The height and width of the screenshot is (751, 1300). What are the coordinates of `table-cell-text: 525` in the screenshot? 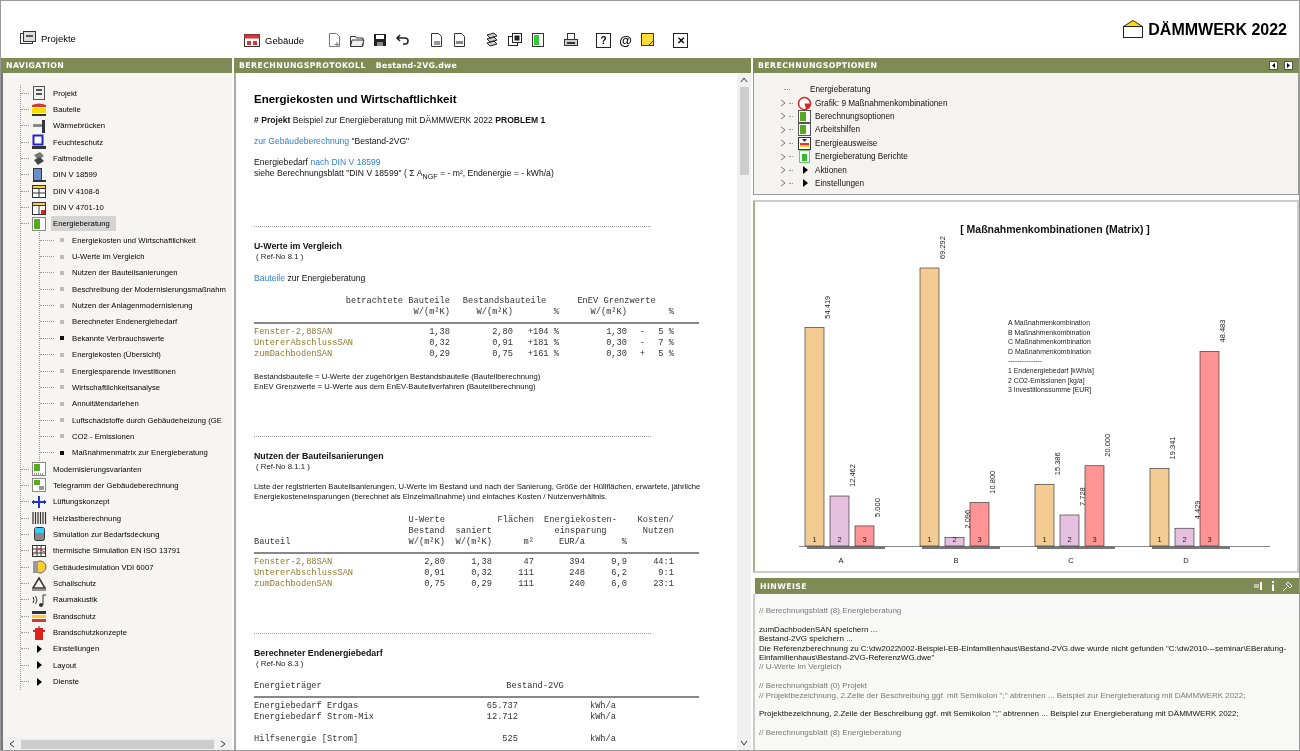 It's located at (509, 738).